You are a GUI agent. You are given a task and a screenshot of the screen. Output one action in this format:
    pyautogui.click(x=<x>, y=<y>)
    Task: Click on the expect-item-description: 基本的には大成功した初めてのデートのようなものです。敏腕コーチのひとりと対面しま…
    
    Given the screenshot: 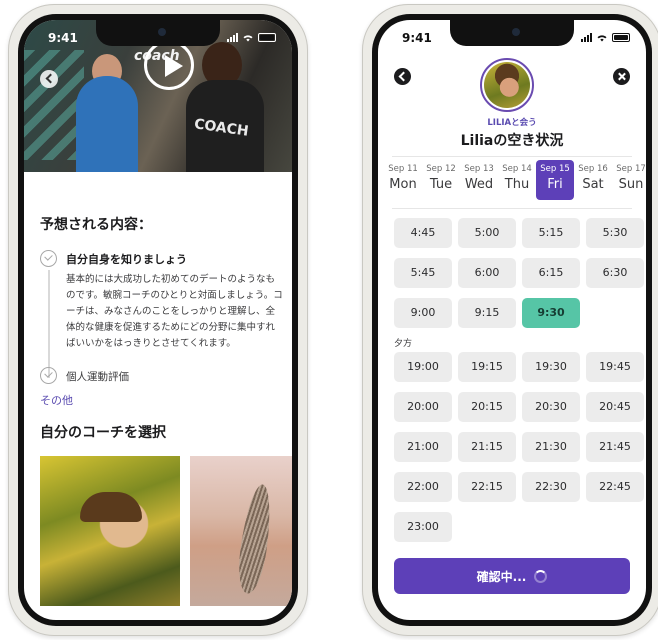 What is the action you would take?
    pyautogui.click(x=174, y=311)
    